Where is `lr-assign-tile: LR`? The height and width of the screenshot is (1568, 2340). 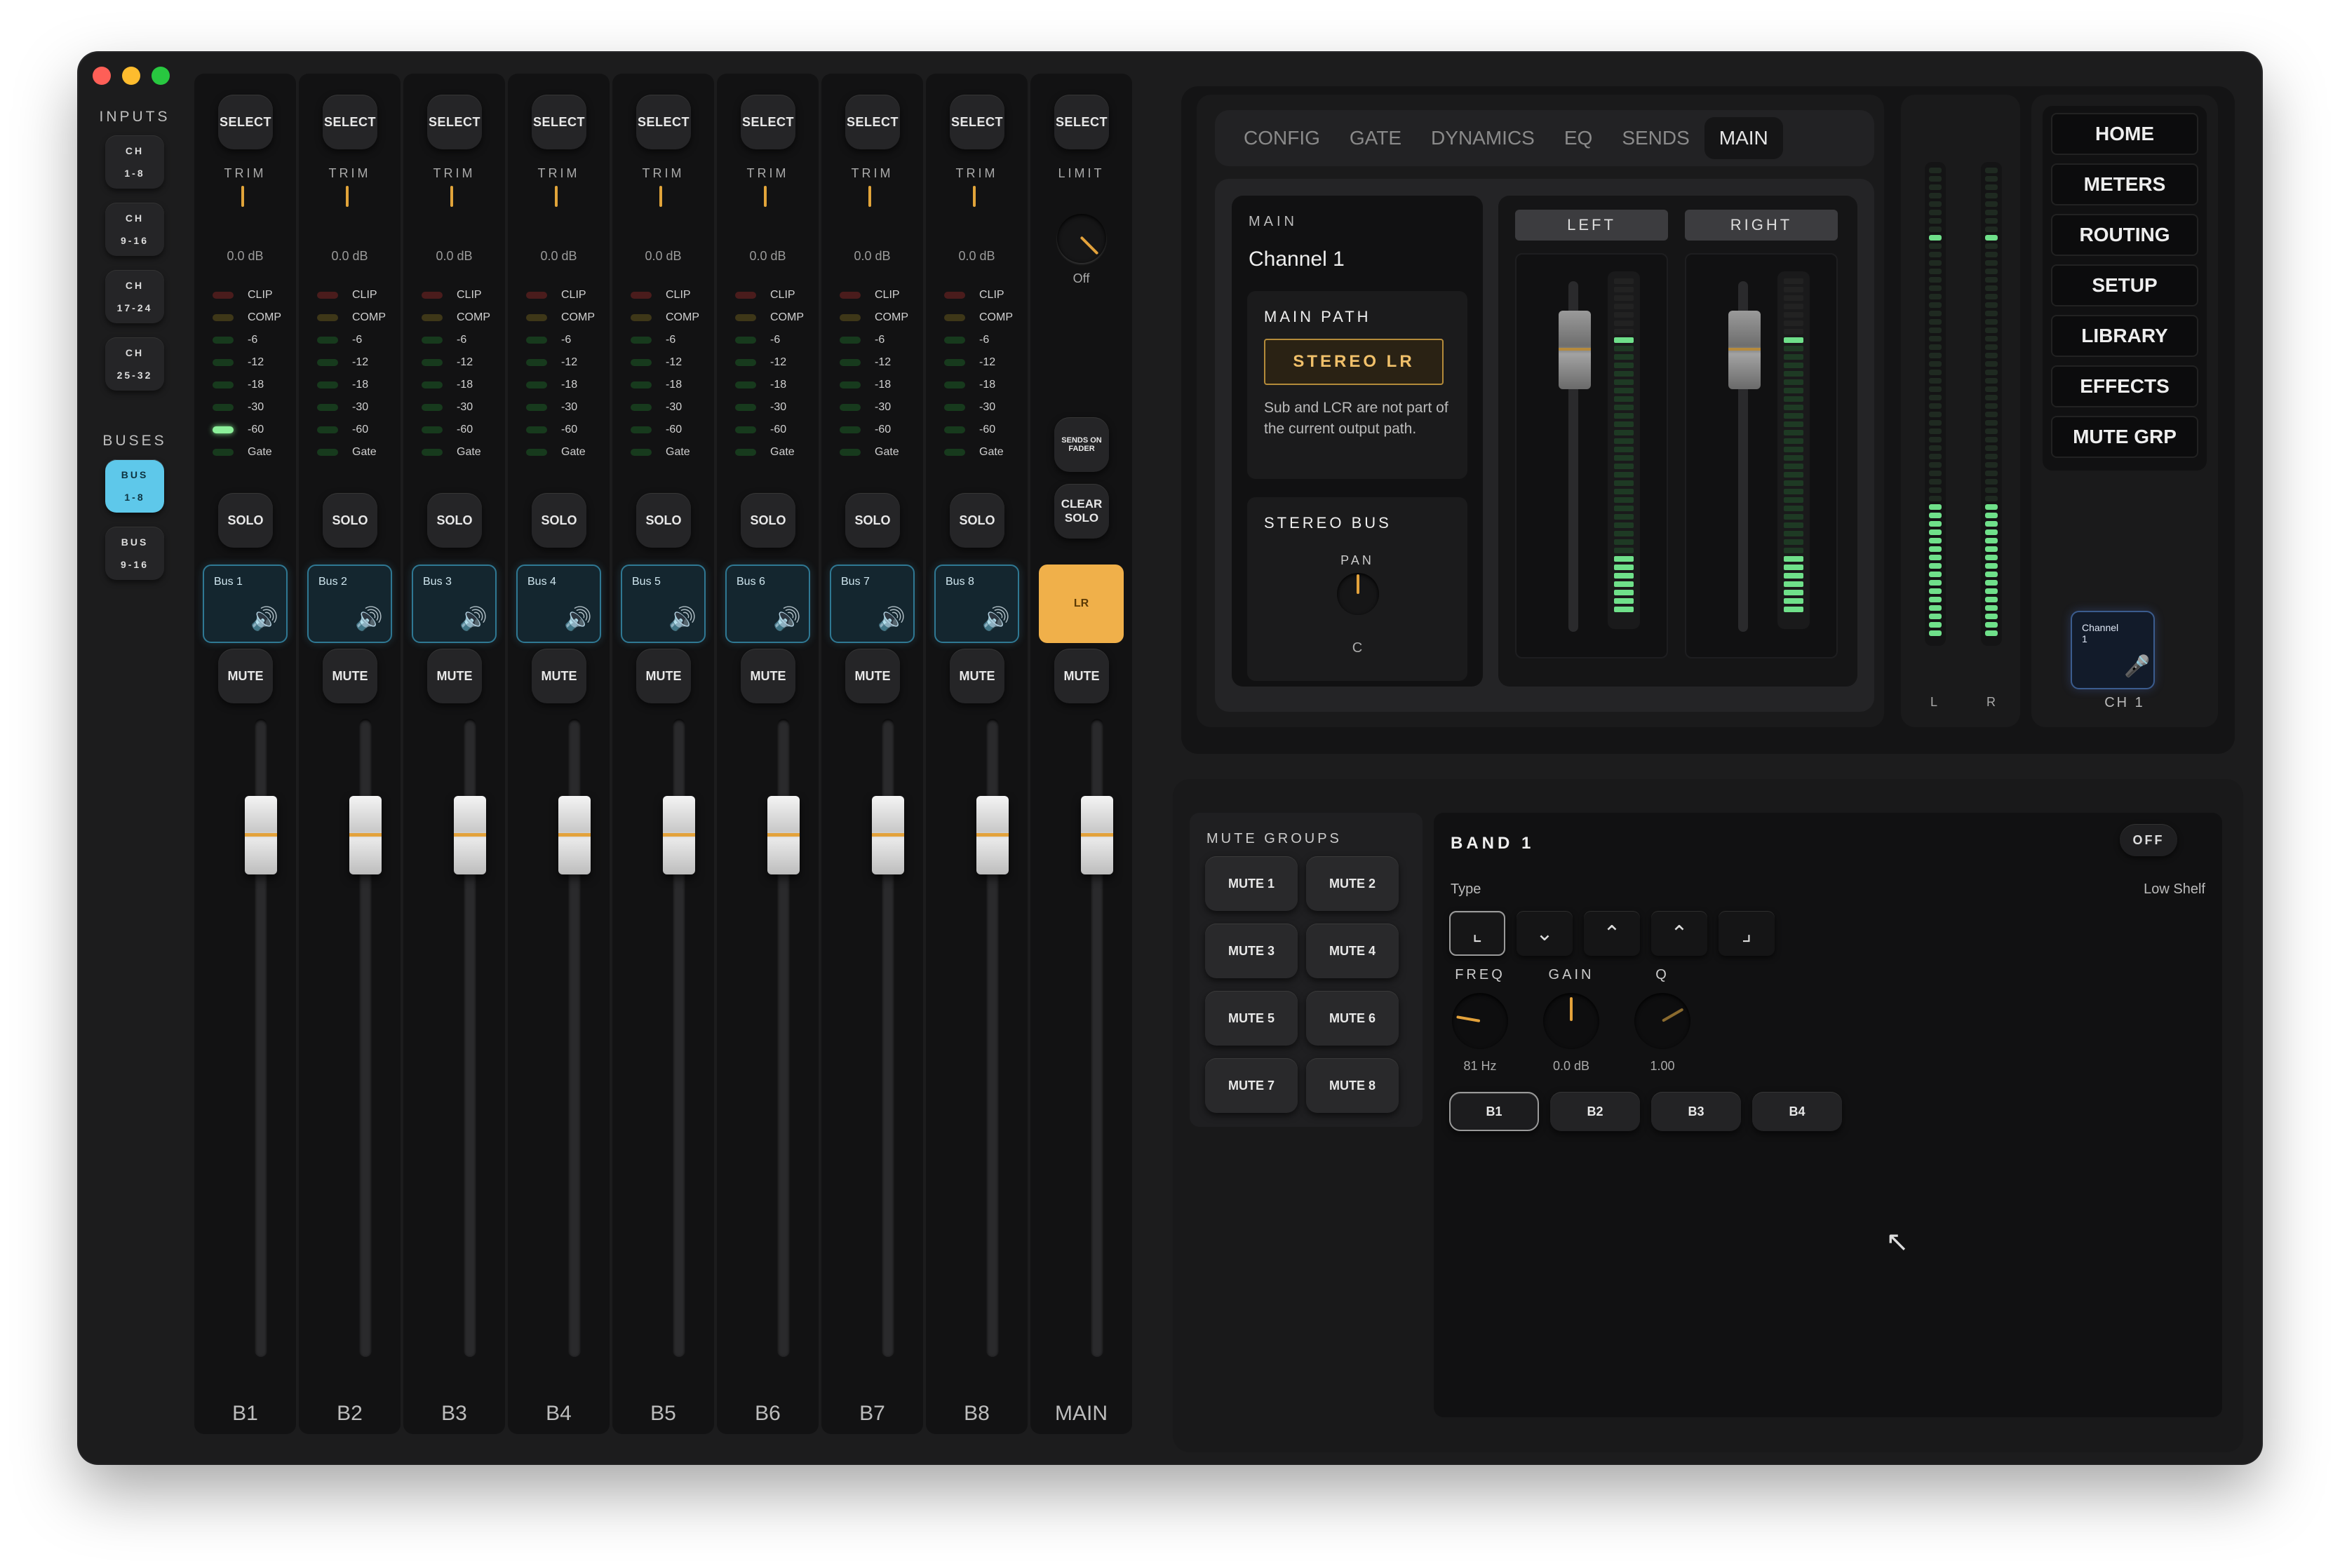
lr-assign-tile: LR is located at coordinates (1081, 604).